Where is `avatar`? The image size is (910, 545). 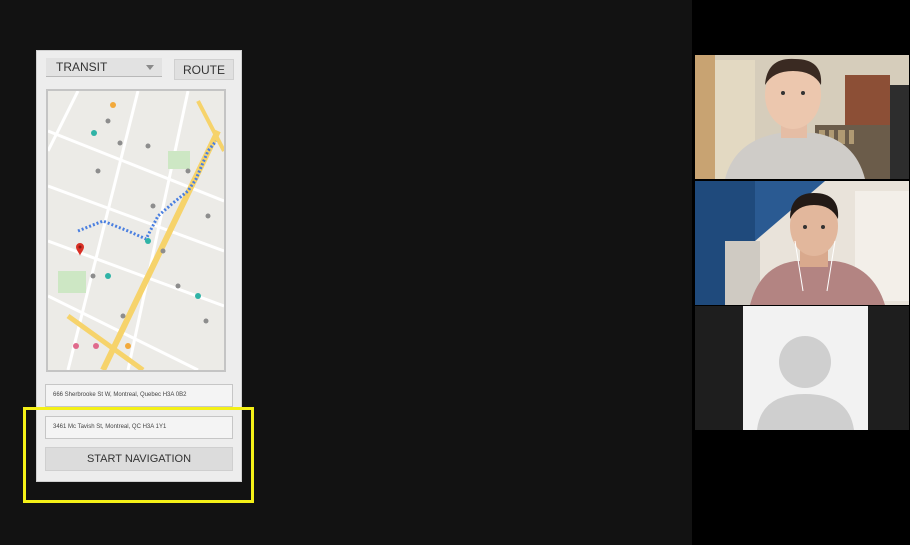
avatar is located at coordinates (805, 368).